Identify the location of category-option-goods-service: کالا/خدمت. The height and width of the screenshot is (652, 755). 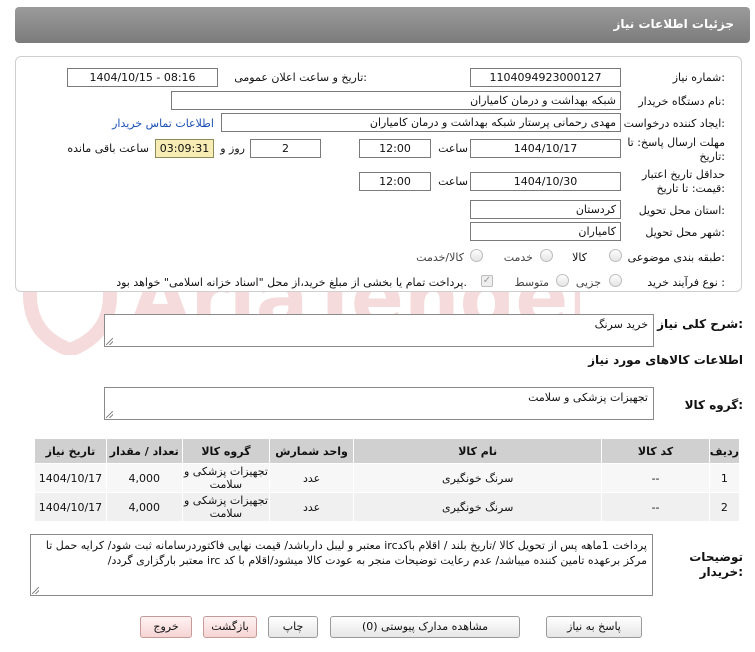
(440, 257).